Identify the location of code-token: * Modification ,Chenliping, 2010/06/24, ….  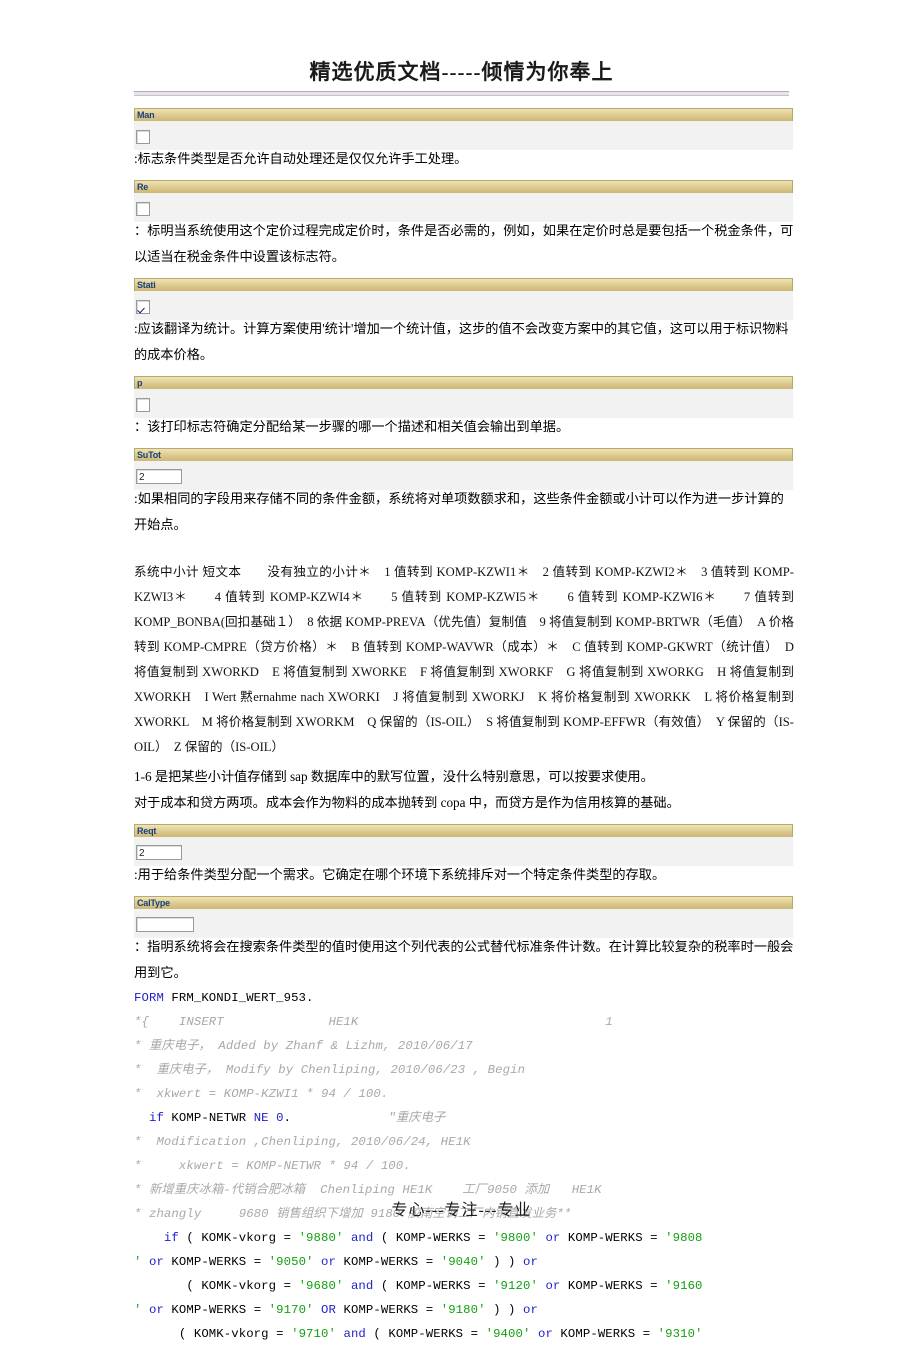
(302, 1142).